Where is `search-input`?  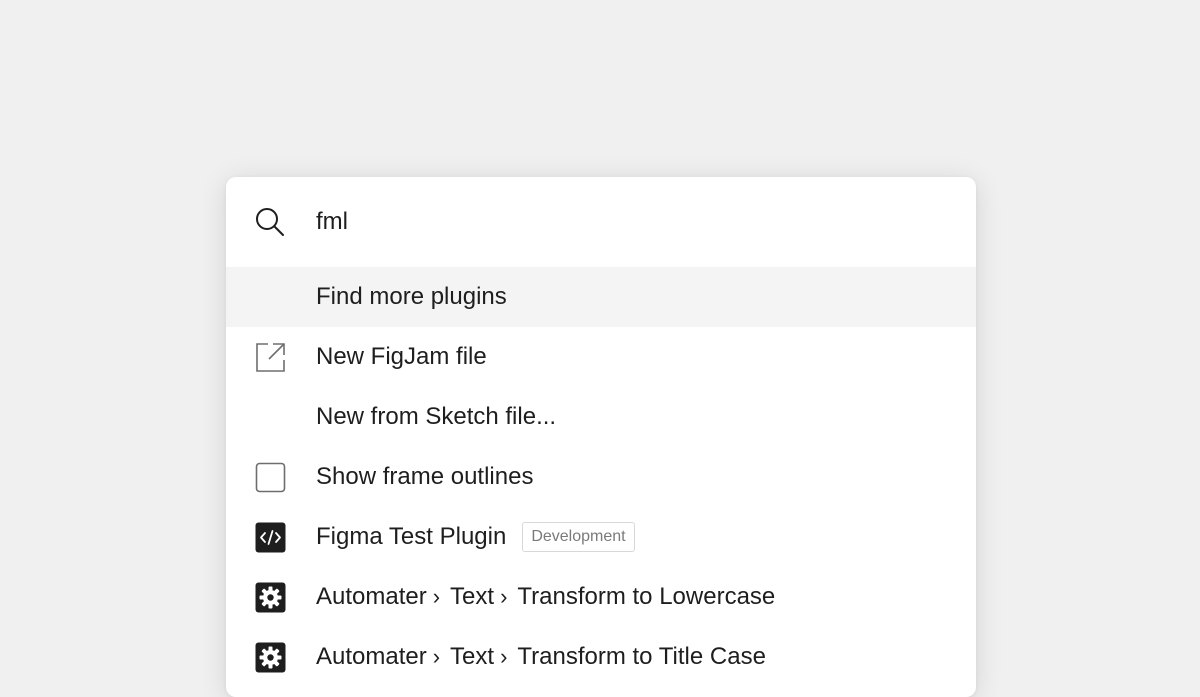
search-input is located at coordinates (616, 222).